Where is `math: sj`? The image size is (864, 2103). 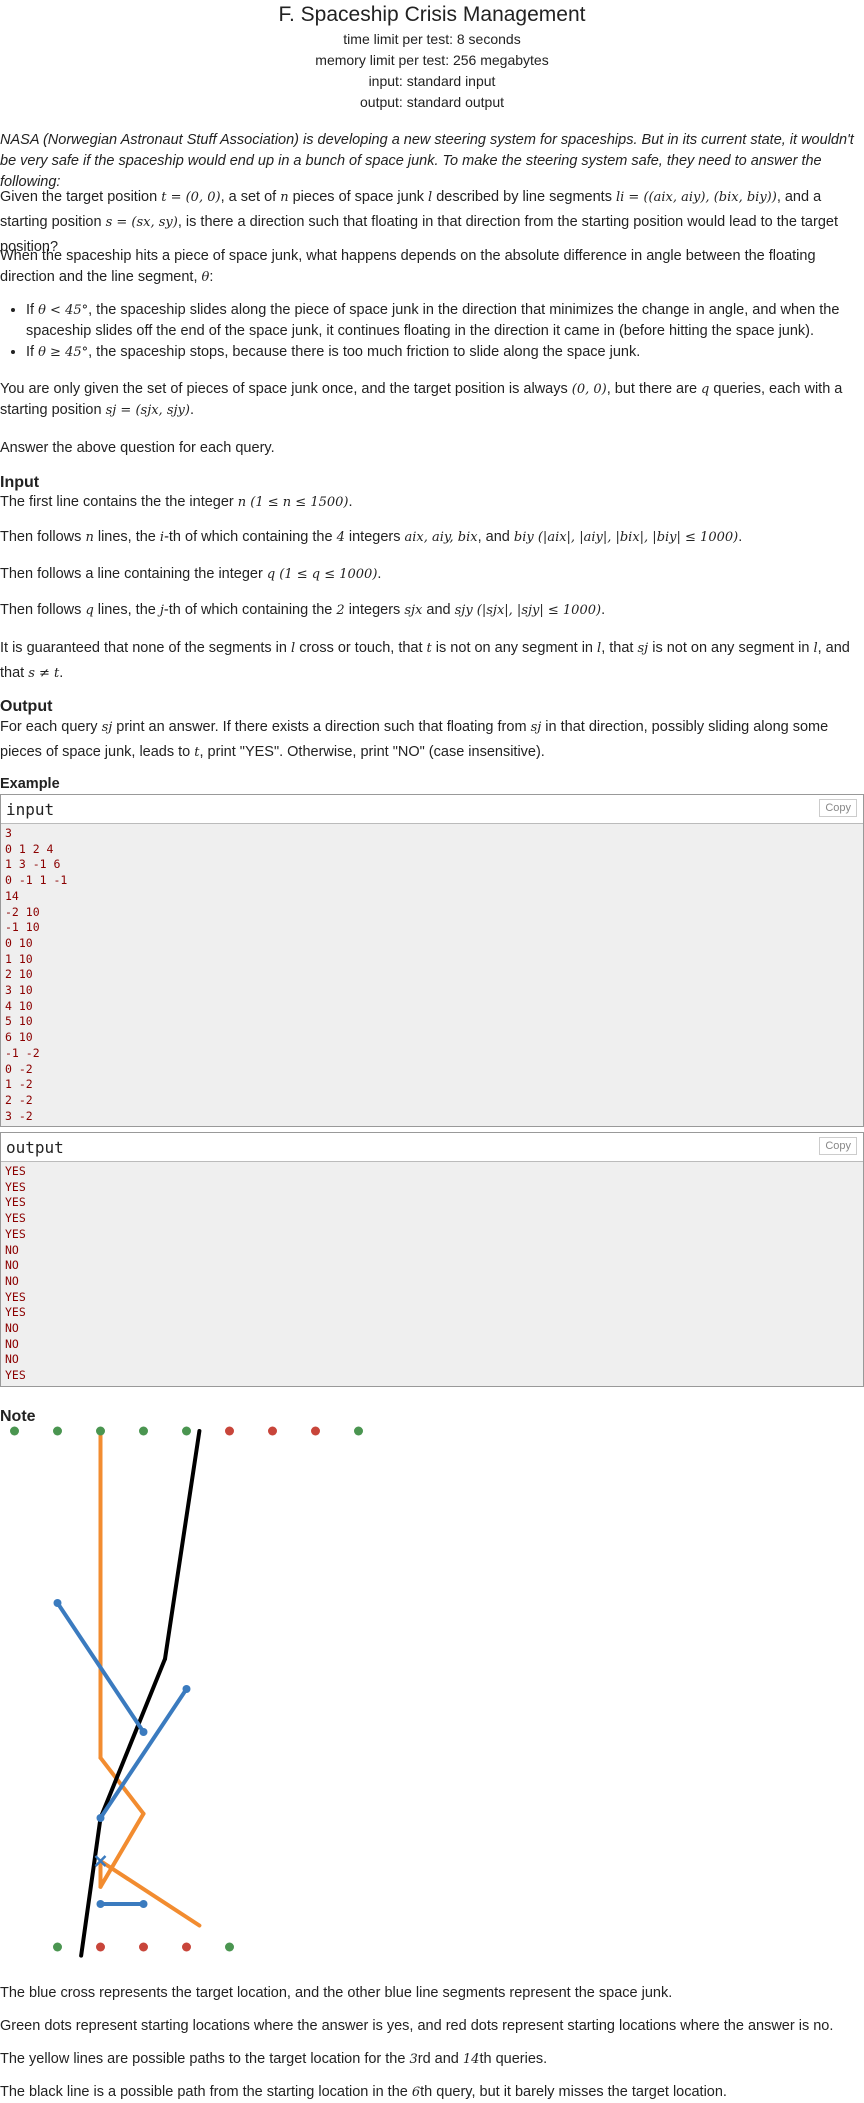
math: sj is located at coordinates (536, 727).